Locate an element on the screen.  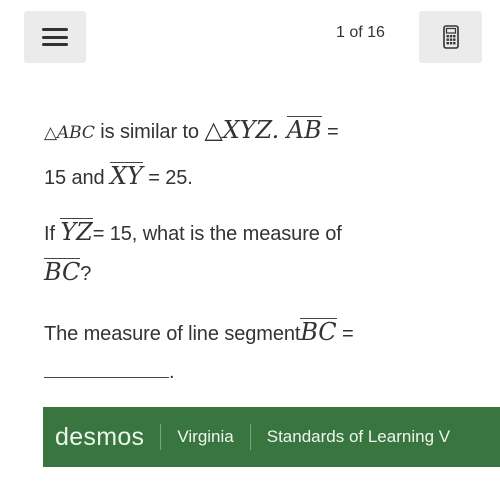
question-mark: ? is located at coordinates (86, 274).